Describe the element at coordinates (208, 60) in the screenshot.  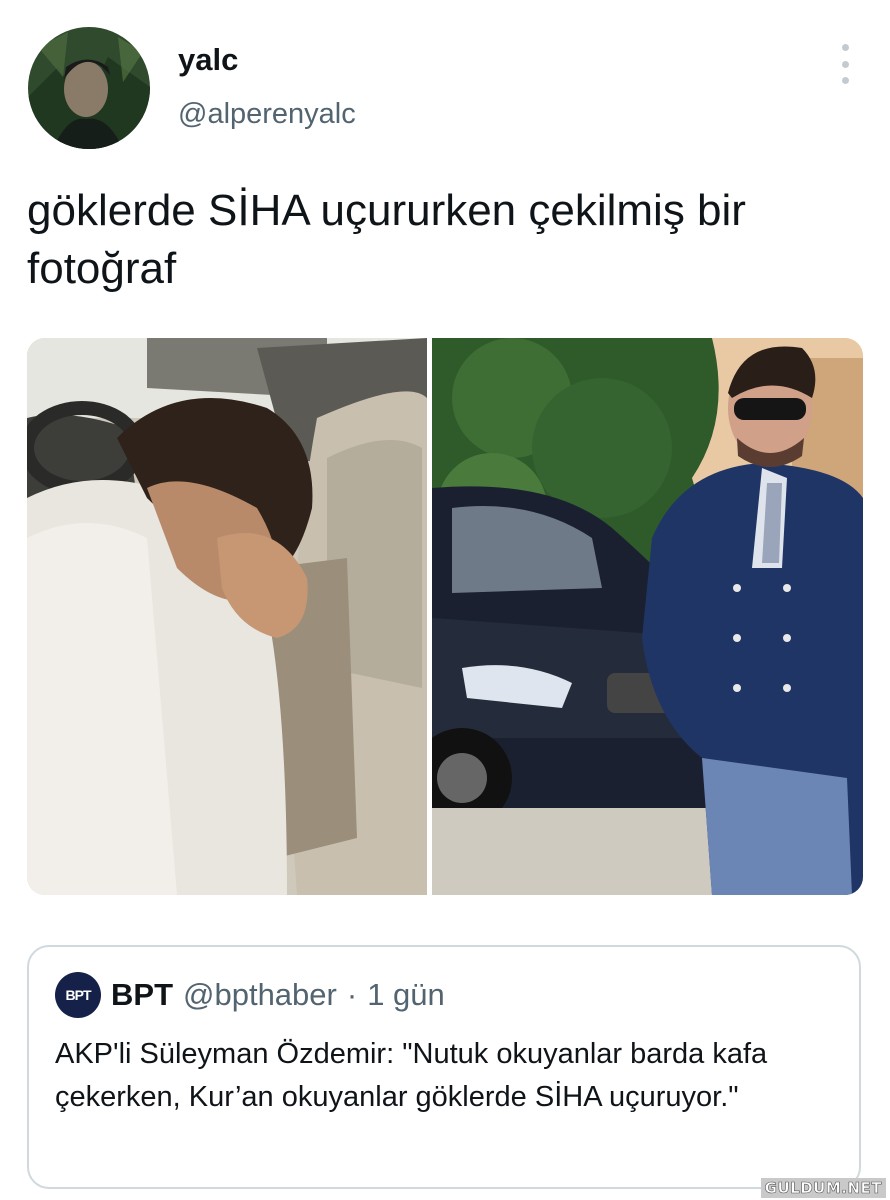
I see `author-display-name: yalc` at that location.